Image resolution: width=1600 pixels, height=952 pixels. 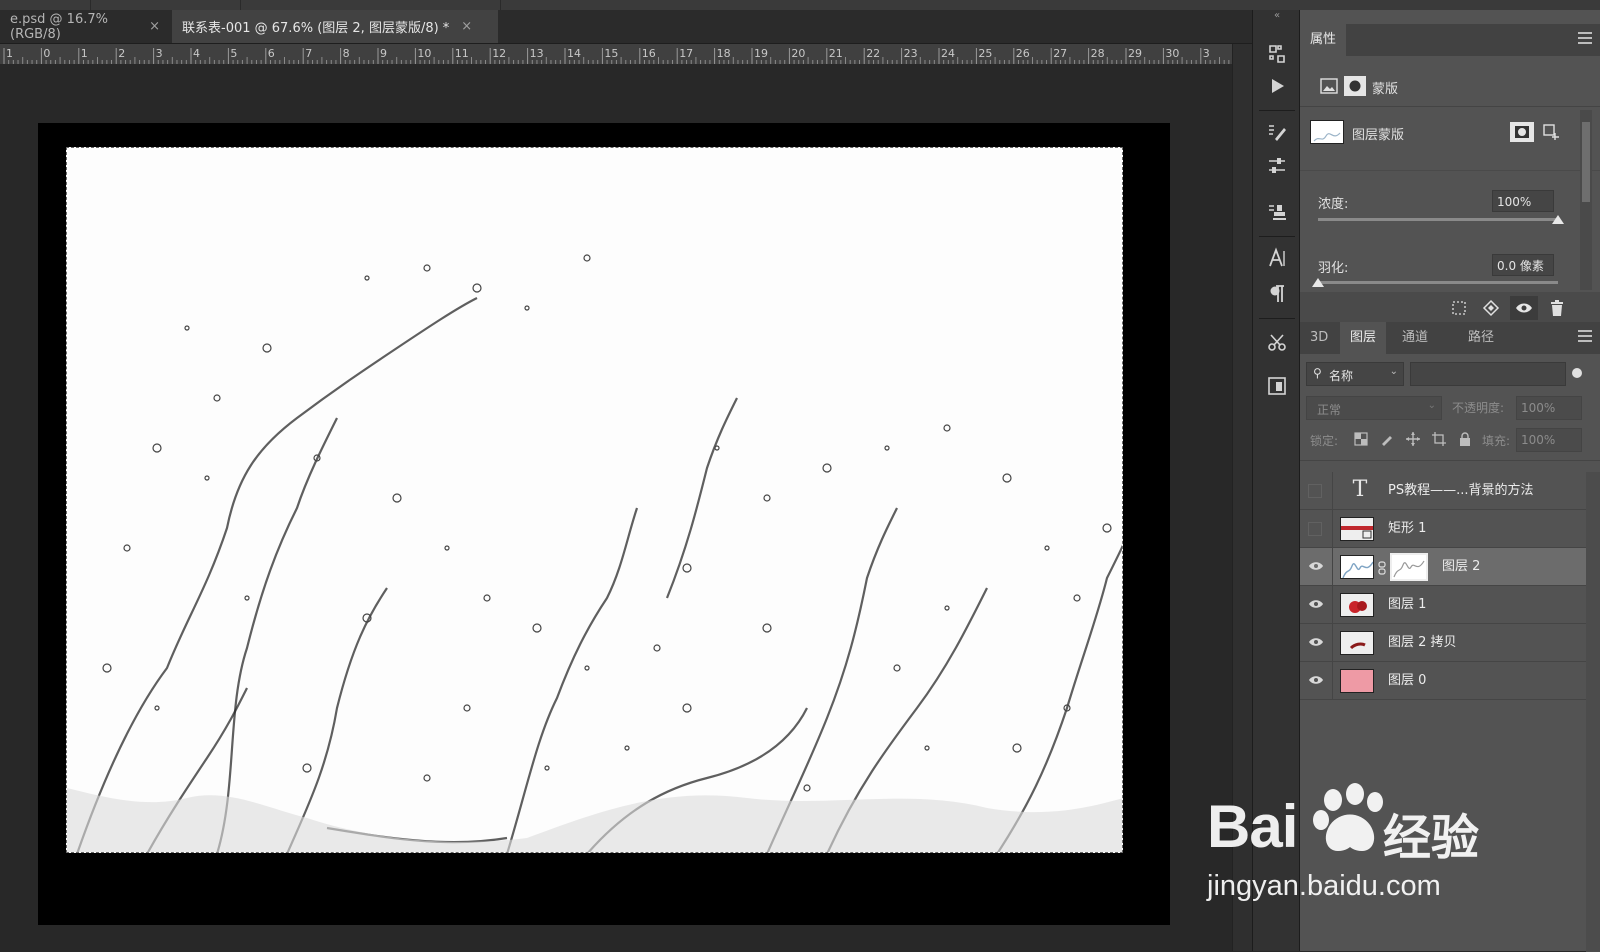 I want to click on ruler-tick-label: 30, so click(x=1172, y=53).